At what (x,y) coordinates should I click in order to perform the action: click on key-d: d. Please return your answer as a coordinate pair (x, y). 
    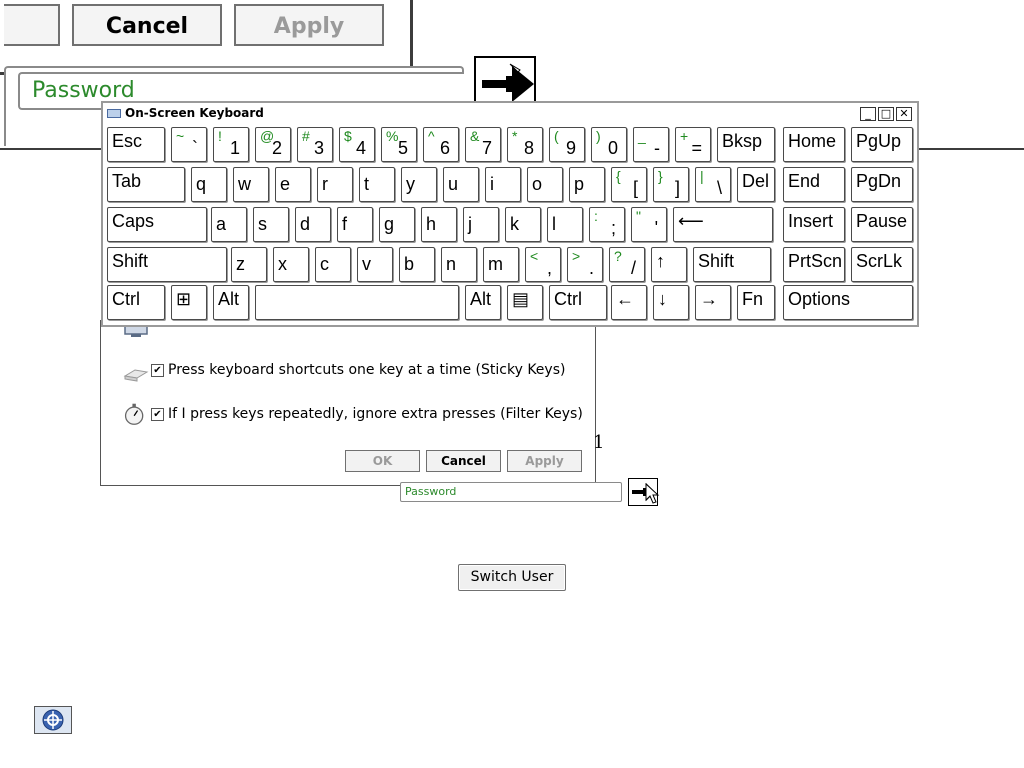
    Looking at the image, I should click on (313, 224).